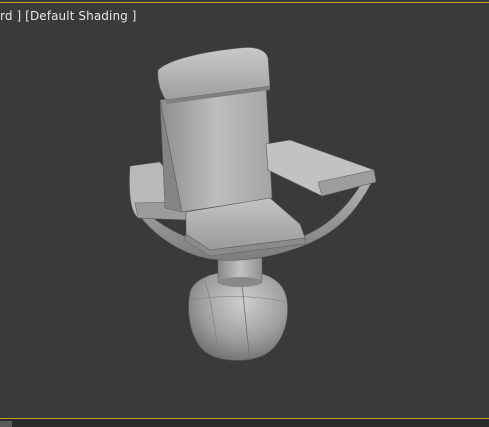  Describe the element at coordinates (244, 423) in the screenshot. I see `viewport-bottom-strip` at that location.